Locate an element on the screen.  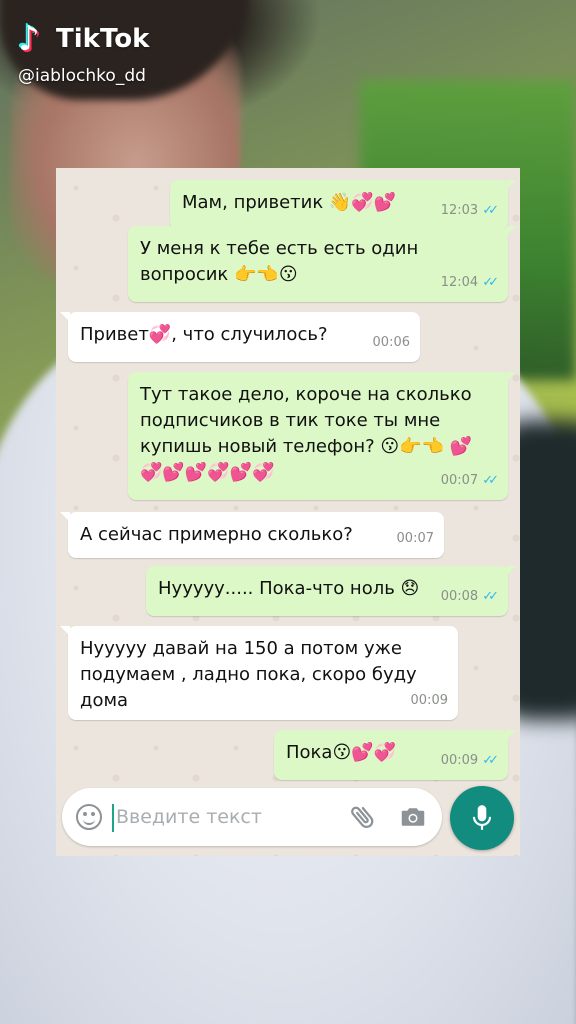
tiktok-wordmark: TikTok is located at coordinates (103, 39).